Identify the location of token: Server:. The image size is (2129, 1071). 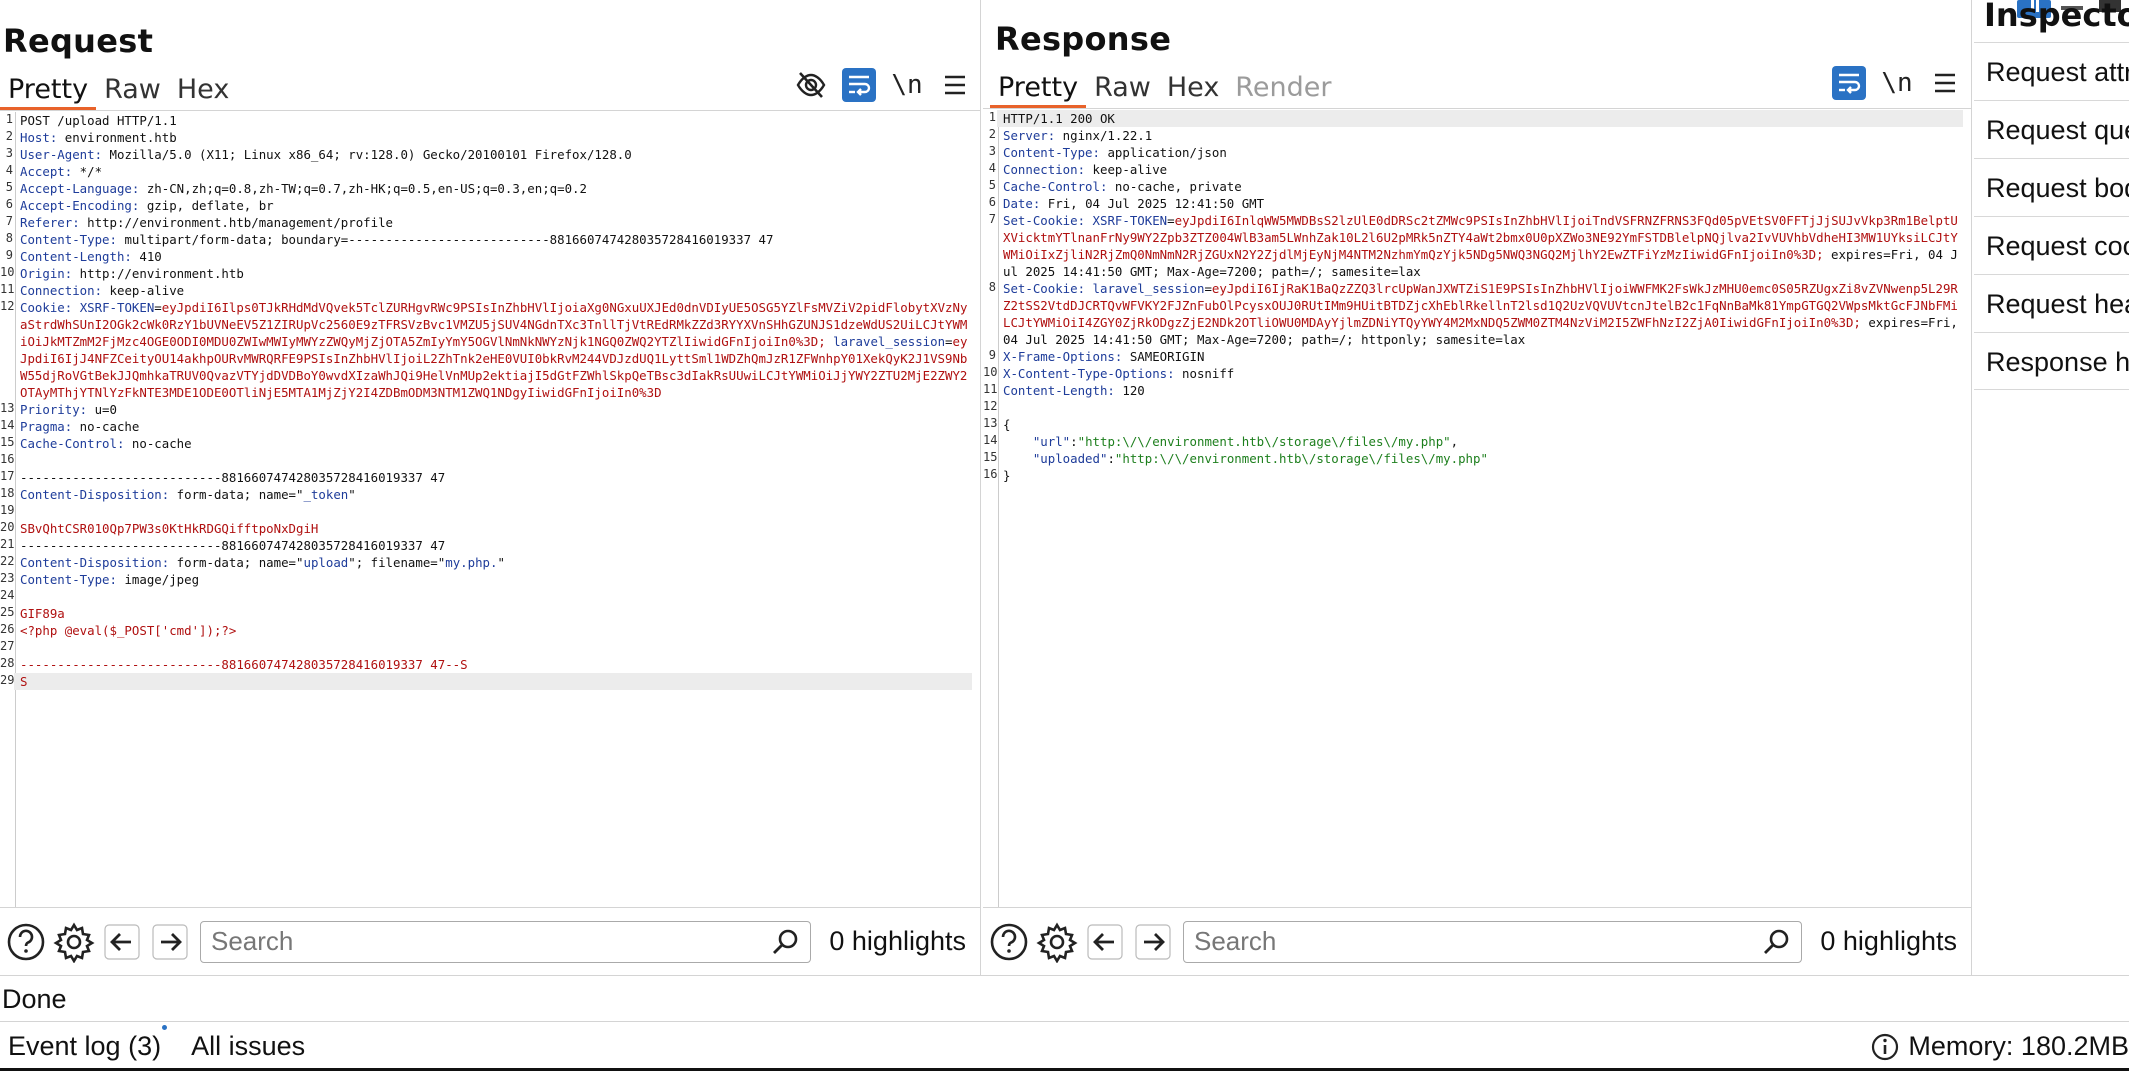
(1029, 135).